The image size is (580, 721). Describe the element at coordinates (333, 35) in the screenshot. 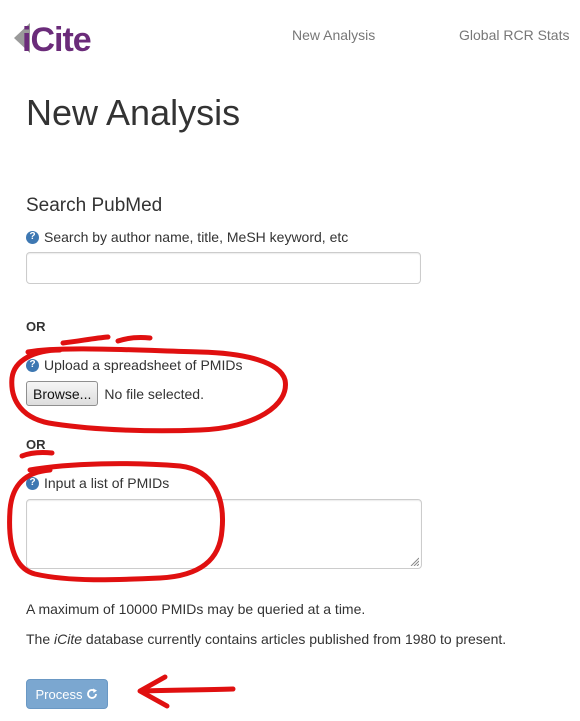

I see `nav-new-analysis: New Analysis` at that location.